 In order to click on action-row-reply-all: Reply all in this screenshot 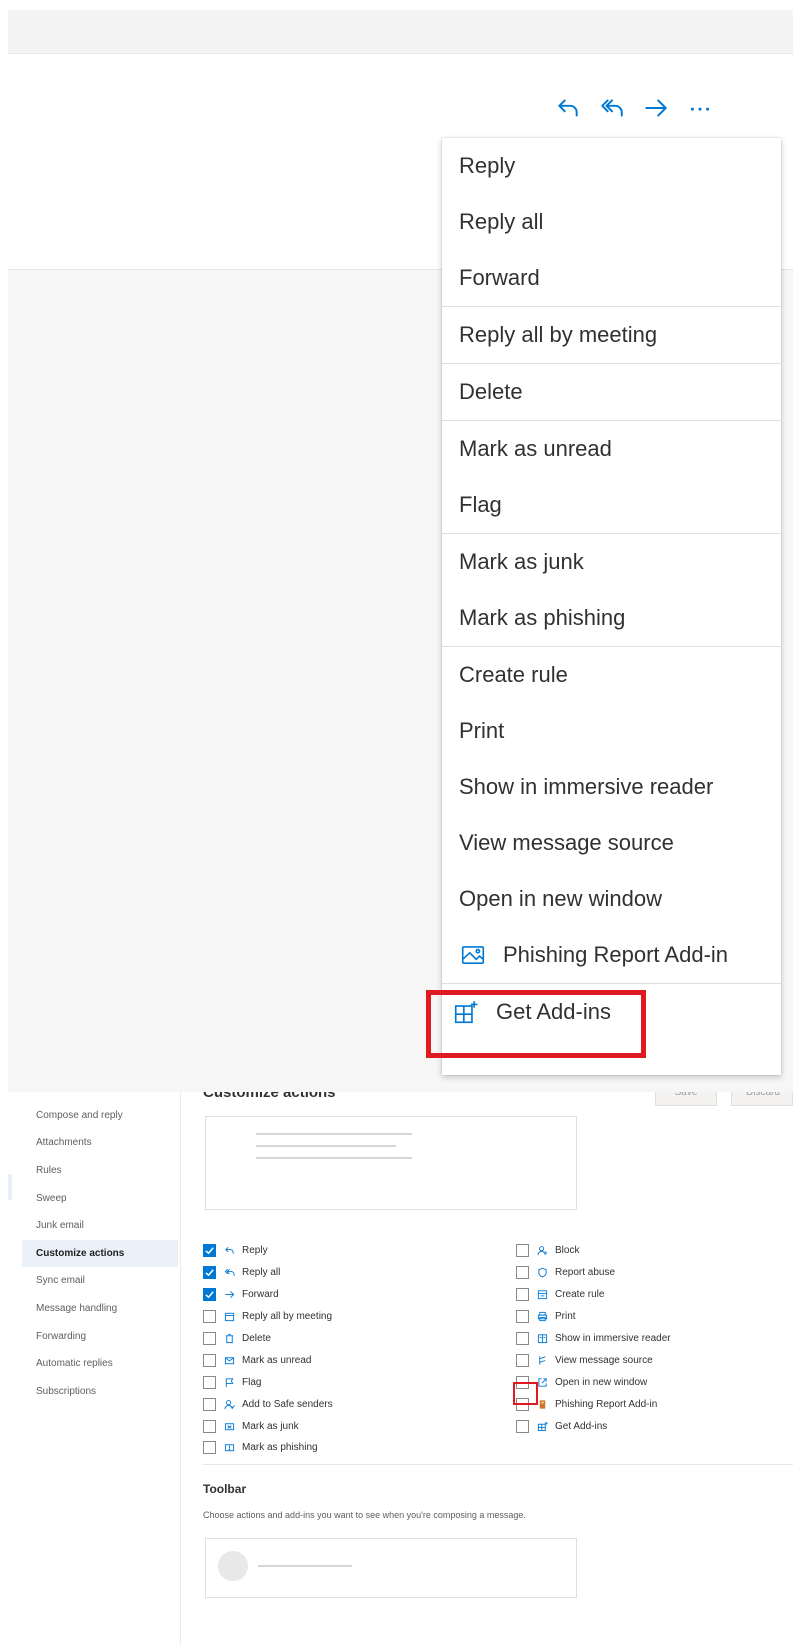, I will do `click(268, 1273)`.